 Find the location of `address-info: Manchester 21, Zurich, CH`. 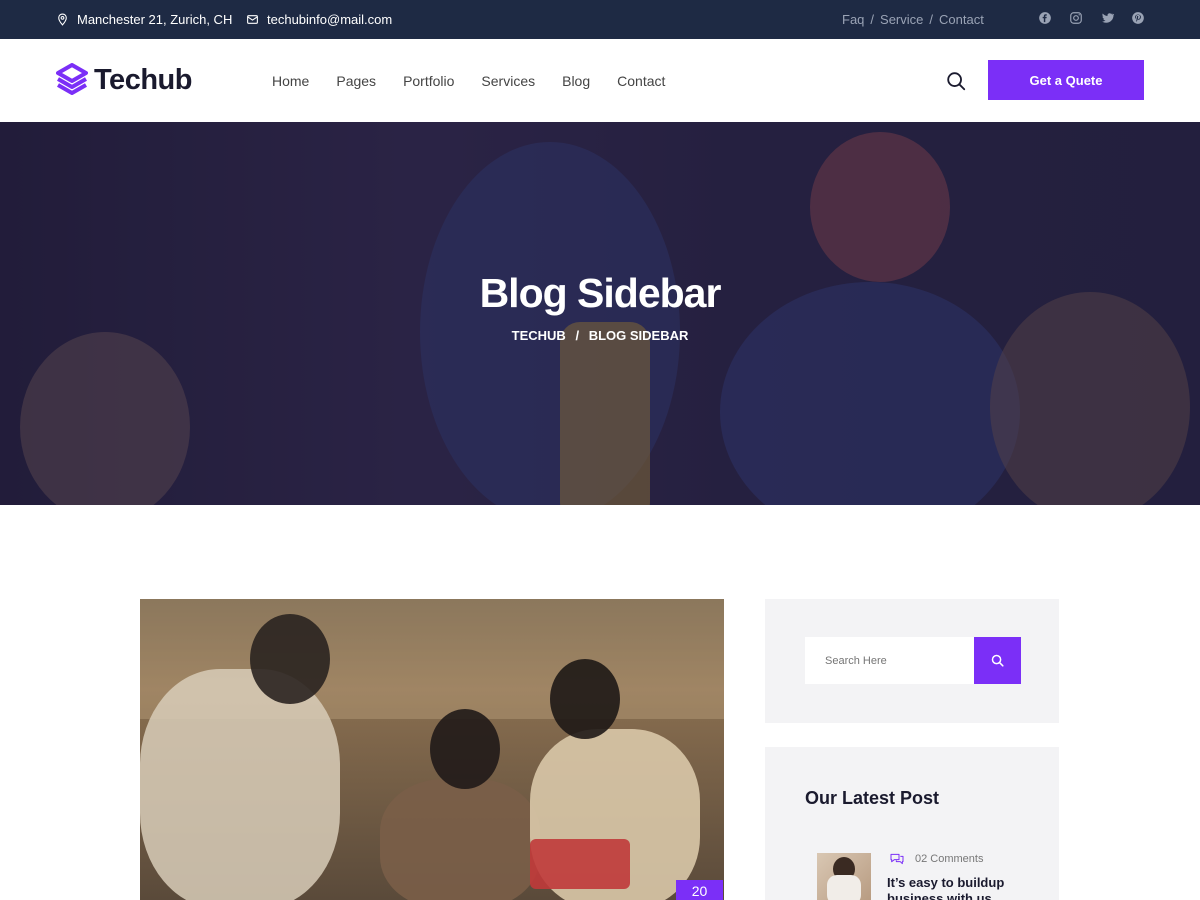

address-info: Manchester 21, Zurich, CH is located at coordinates (144, 19).